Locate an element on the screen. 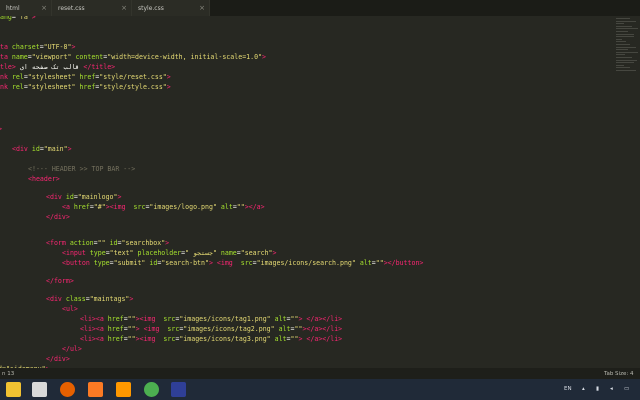  code-token: ></a> is located at coordinates (254, 207).